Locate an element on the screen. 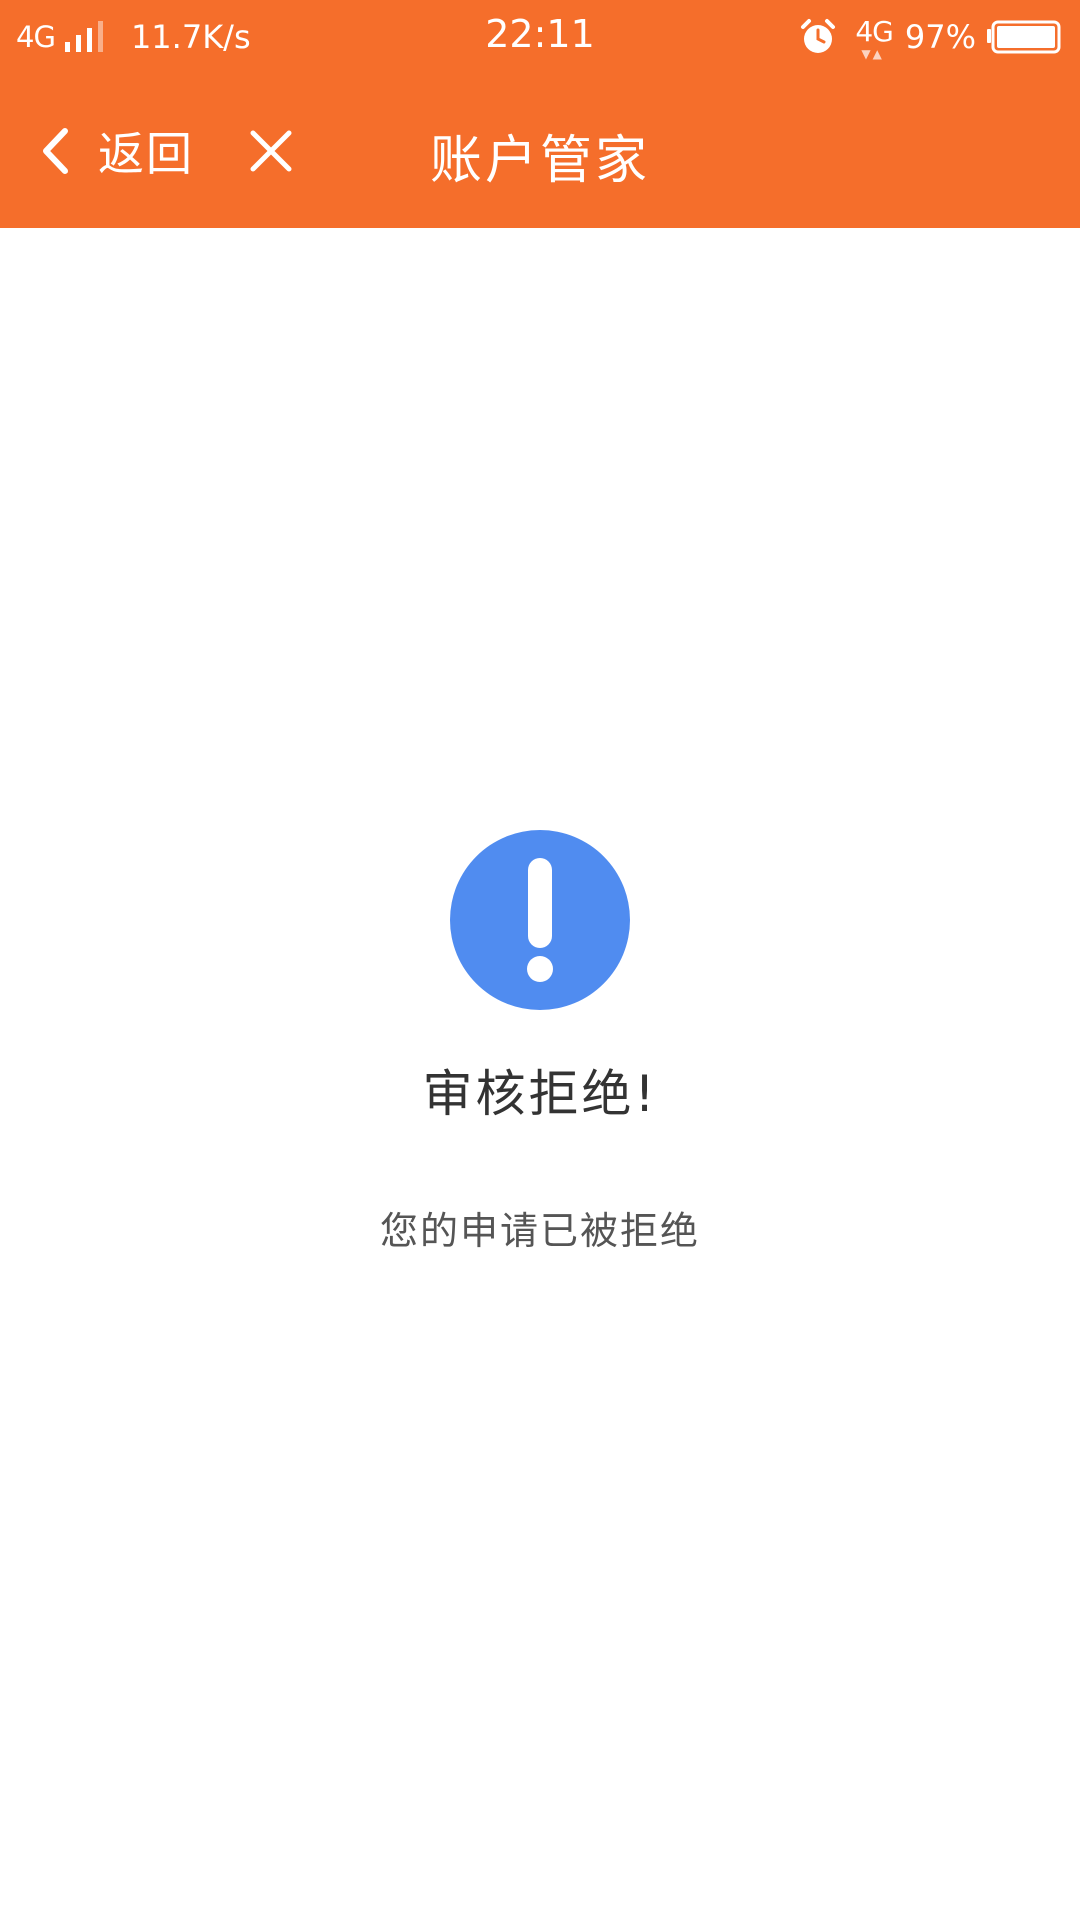  header: 4G 11.7K/s 22:11 4G ▼▲ 97% 返回 账户管家 is located at coordinates (540, 114).